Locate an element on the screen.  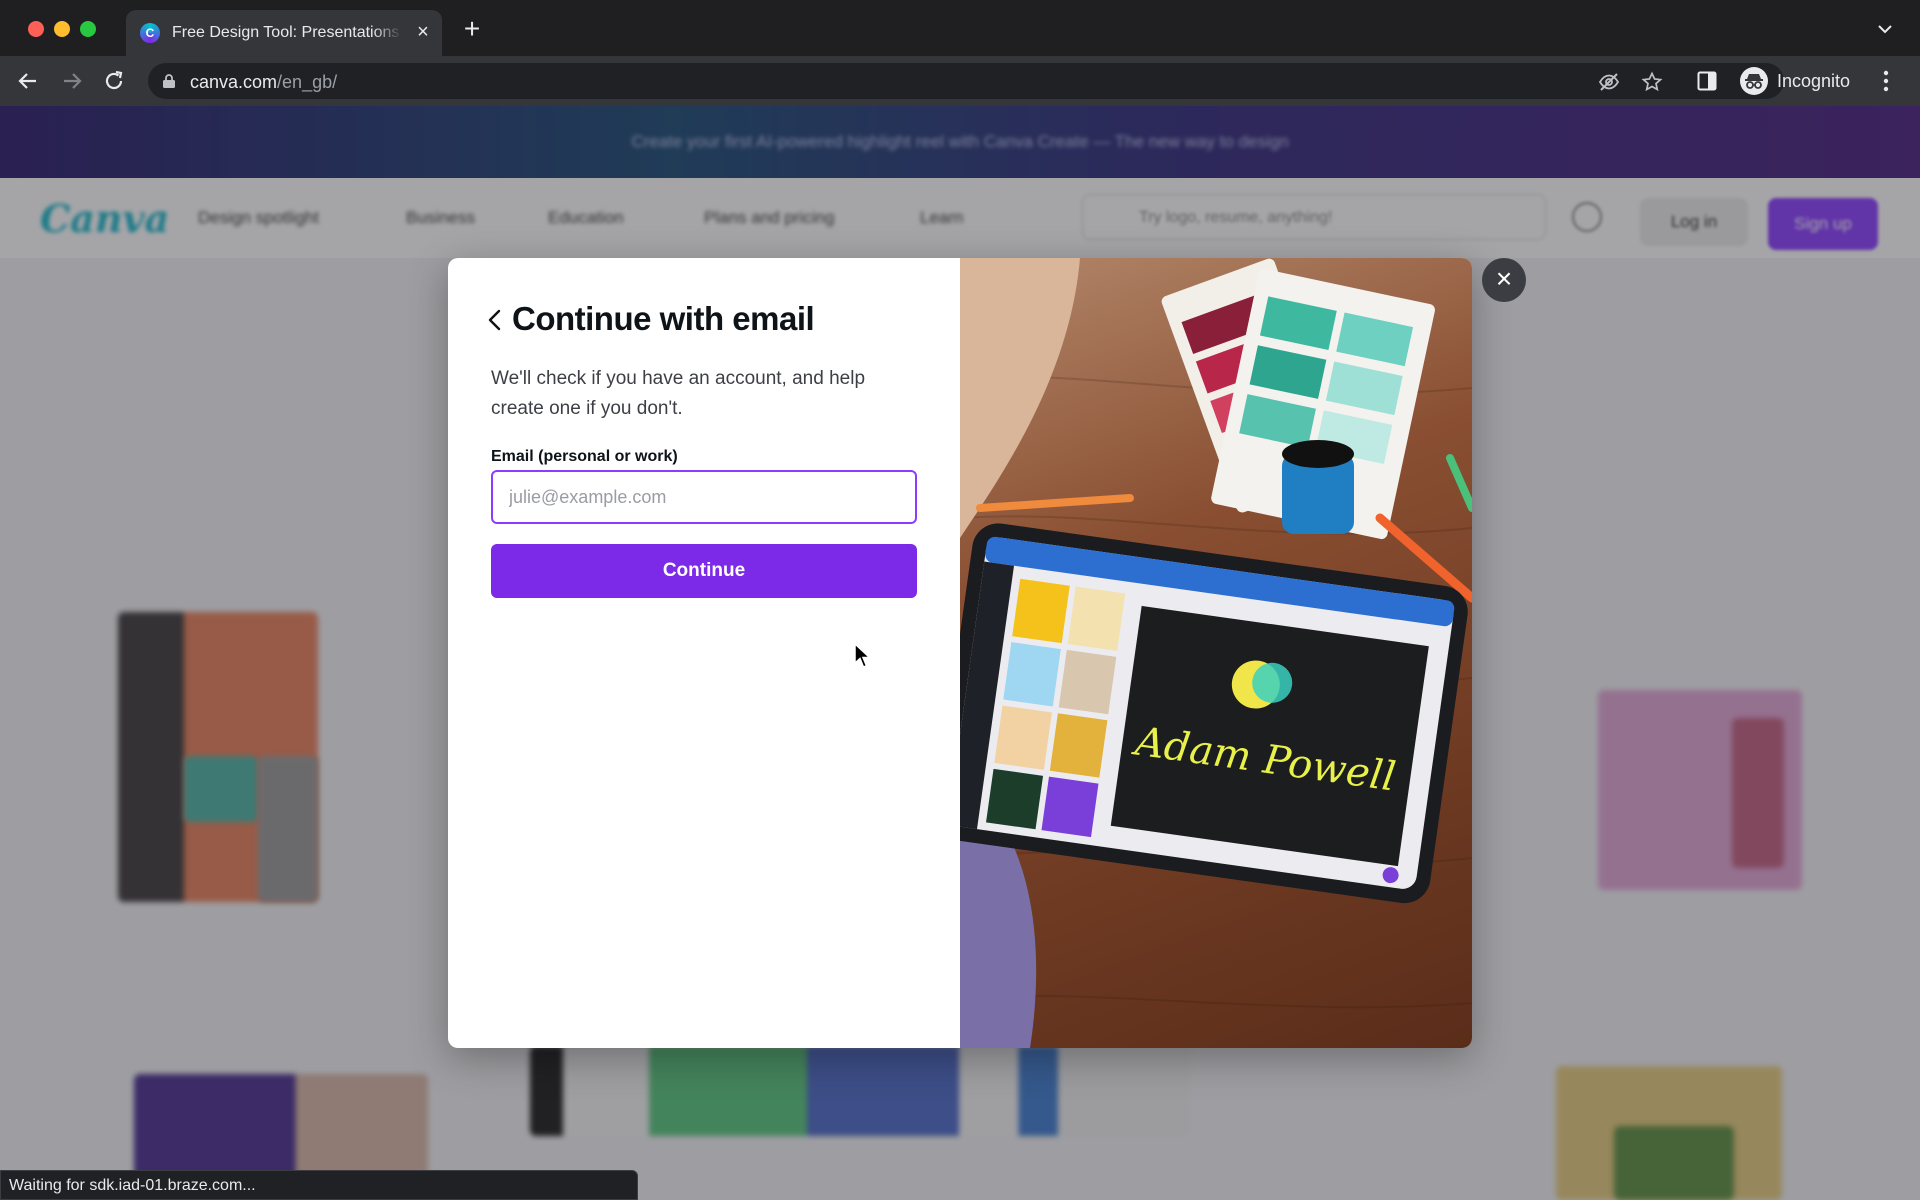
tab-close-icon: × is located at coordinates (423, 32).